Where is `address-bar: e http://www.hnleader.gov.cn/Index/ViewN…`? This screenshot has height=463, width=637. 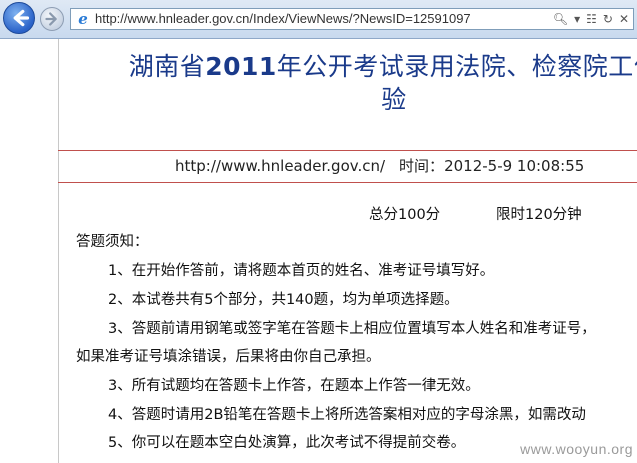 address-bar: e http://www.hnleader.gov.cn/Index/ViewN… is located at coordinates (352, 19).